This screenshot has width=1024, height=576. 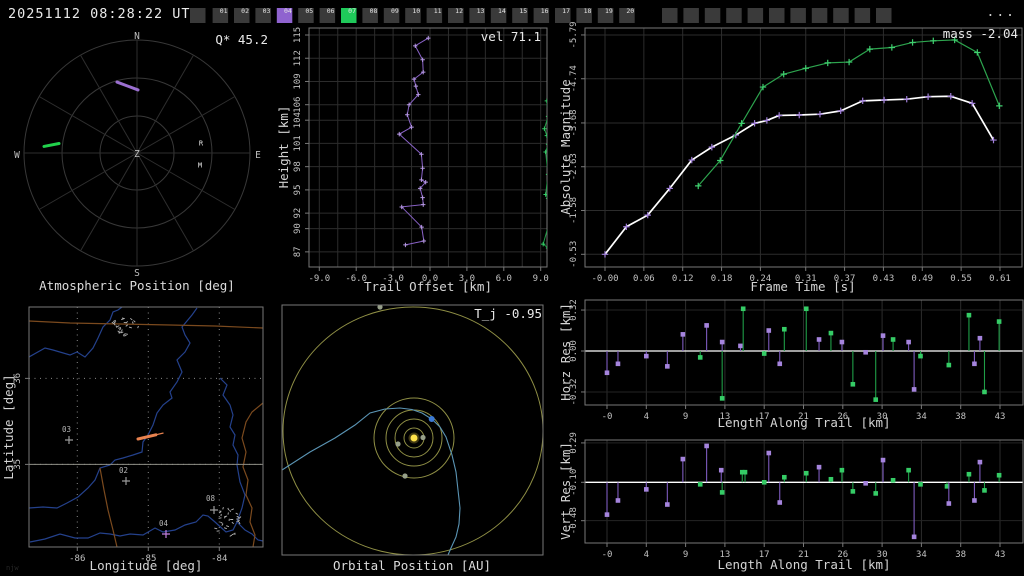 I want to click on camera-box-label-05: 05, so click(x=309, y=11).